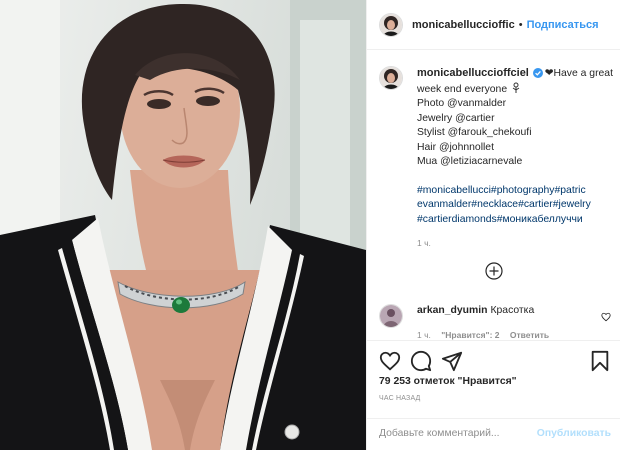 The height and width of the screenshot is (450, 620). Describe the element at coordinates (424, 335) in the screenshot. I see `comment-time: 1 ч.` at that location.